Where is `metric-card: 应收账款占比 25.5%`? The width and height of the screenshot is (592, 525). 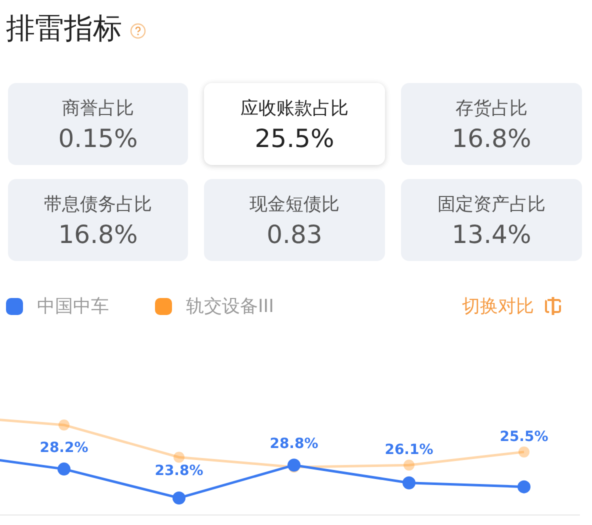 metric-card: 应收账款占比 25.5% is located at coordinates (294, 124).